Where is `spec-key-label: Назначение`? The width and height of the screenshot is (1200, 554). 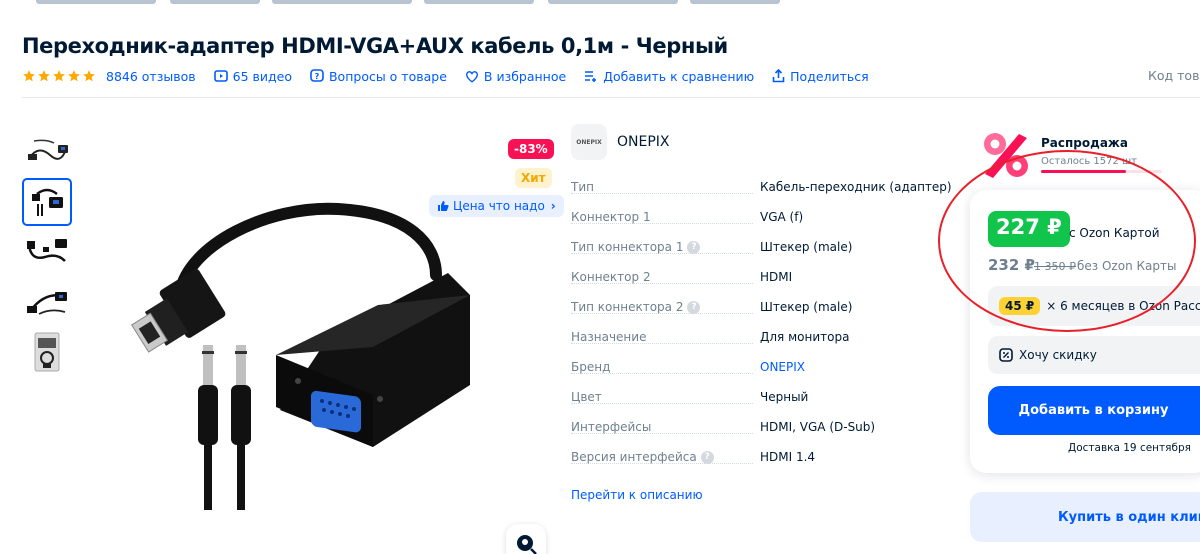
spec-key-label: Назначение is located at coordinates (609, 337).